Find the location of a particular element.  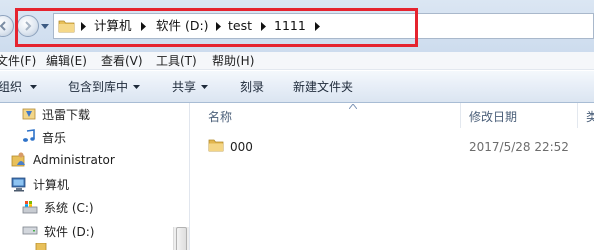

column-header: 名称 修改日期 类 is located at coordinates (392, 115).